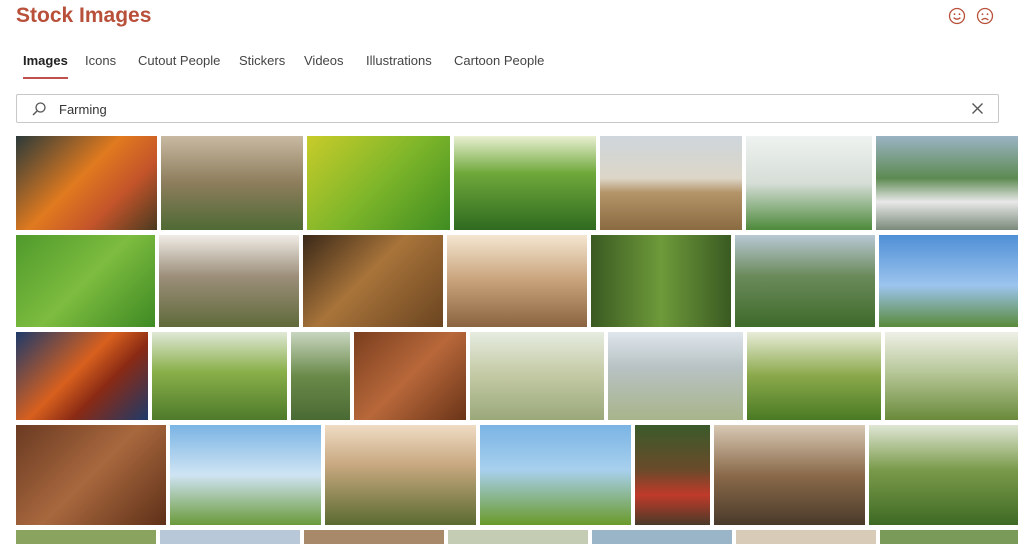 The height and width of the screenshot is (544, 1024). I want to click on search-icon, so click(39, 111).